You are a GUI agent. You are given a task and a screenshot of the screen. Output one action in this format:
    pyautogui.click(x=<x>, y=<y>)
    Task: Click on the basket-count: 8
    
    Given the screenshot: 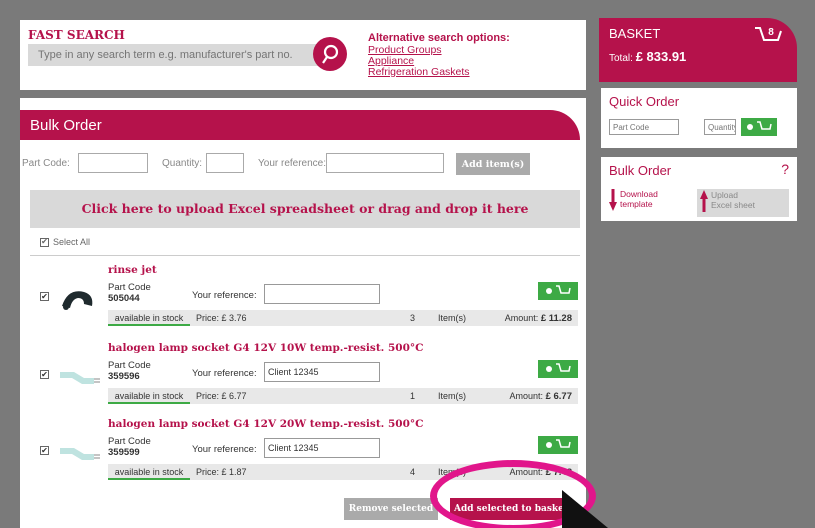 What is the action you would take?
    pyautogui.click(x=771, y=32)
    